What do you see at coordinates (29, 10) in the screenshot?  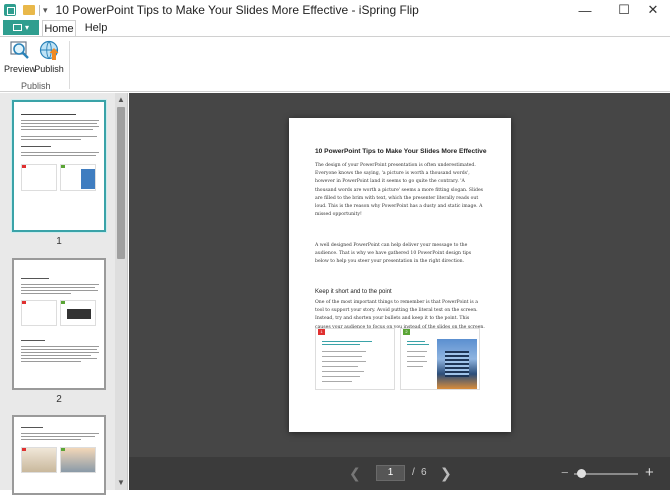 I see `open-folder-icon` at bounding box center [29, 10].